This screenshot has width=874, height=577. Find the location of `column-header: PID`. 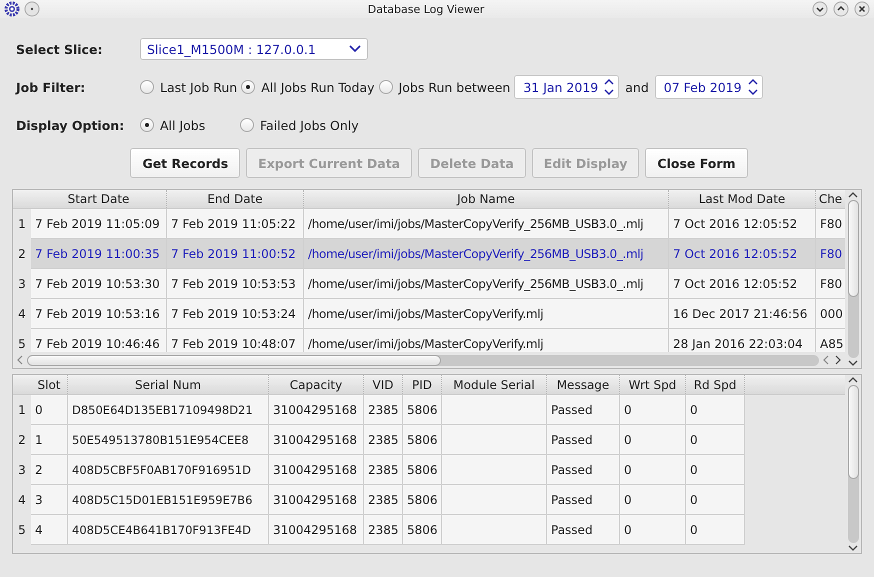

column-header: PID is located at coordinates (422, 384).